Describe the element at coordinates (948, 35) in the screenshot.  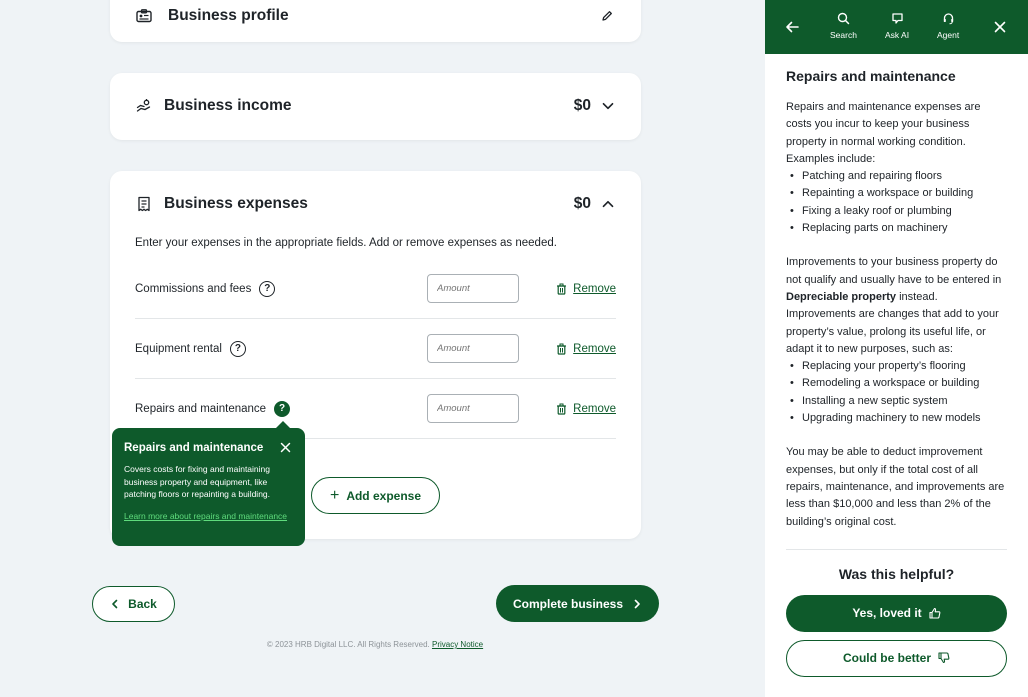
I see `agent-tool-label: Agent` at that location.